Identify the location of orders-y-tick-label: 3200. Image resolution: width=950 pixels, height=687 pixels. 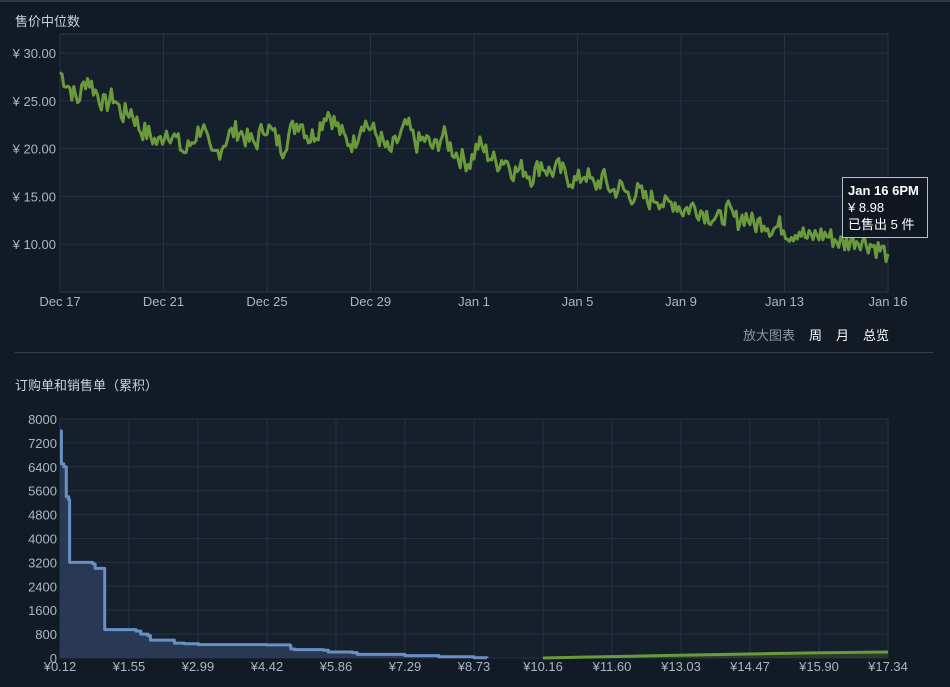
(42, 562).